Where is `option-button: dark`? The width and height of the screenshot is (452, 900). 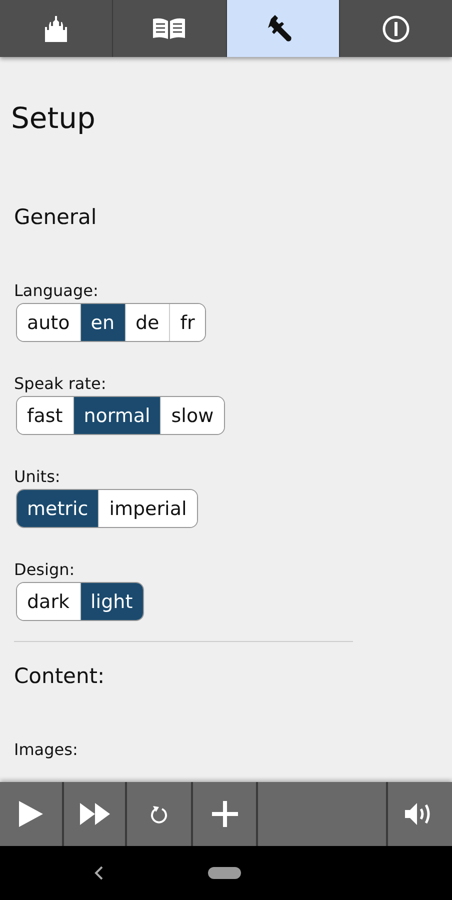
option-button: dark is located at coordinates (49, 601).